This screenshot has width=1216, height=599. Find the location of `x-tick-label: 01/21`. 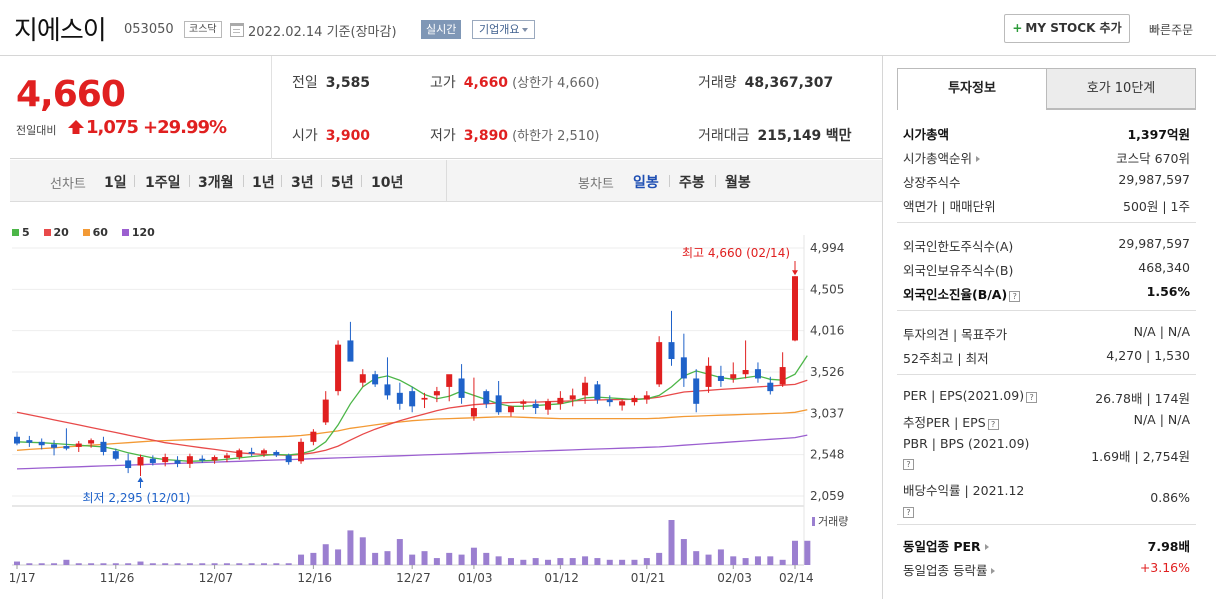

x-tick-label: 01/21 is located at coordinates (648, 578).